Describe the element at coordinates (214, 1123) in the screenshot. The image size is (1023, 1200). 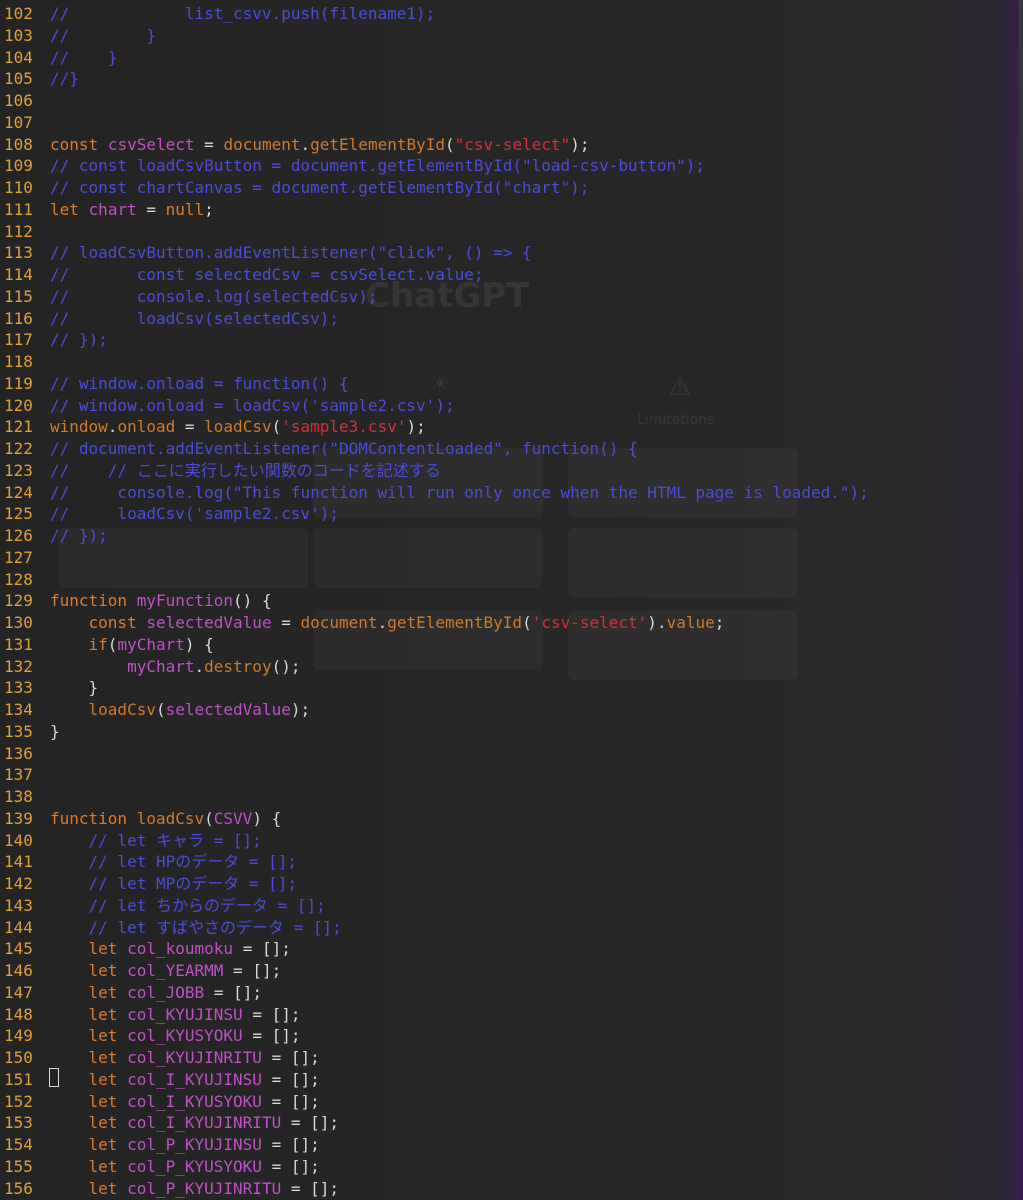
I see `code-text: let col_I_KYUJINRITU = [];` at that location.